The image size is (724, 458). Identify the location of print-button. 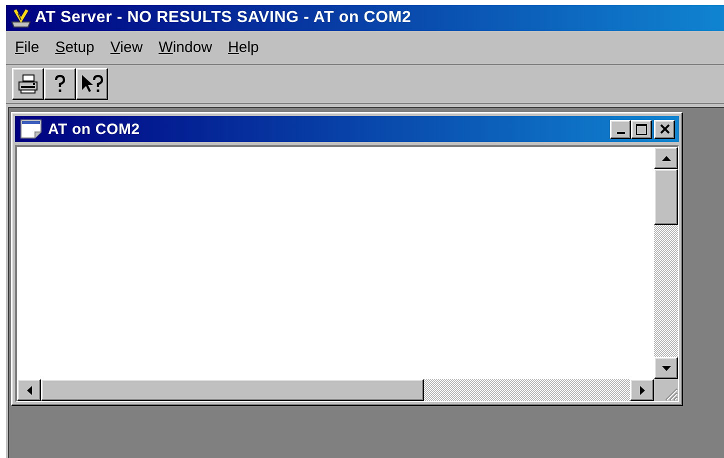
(28, 84).